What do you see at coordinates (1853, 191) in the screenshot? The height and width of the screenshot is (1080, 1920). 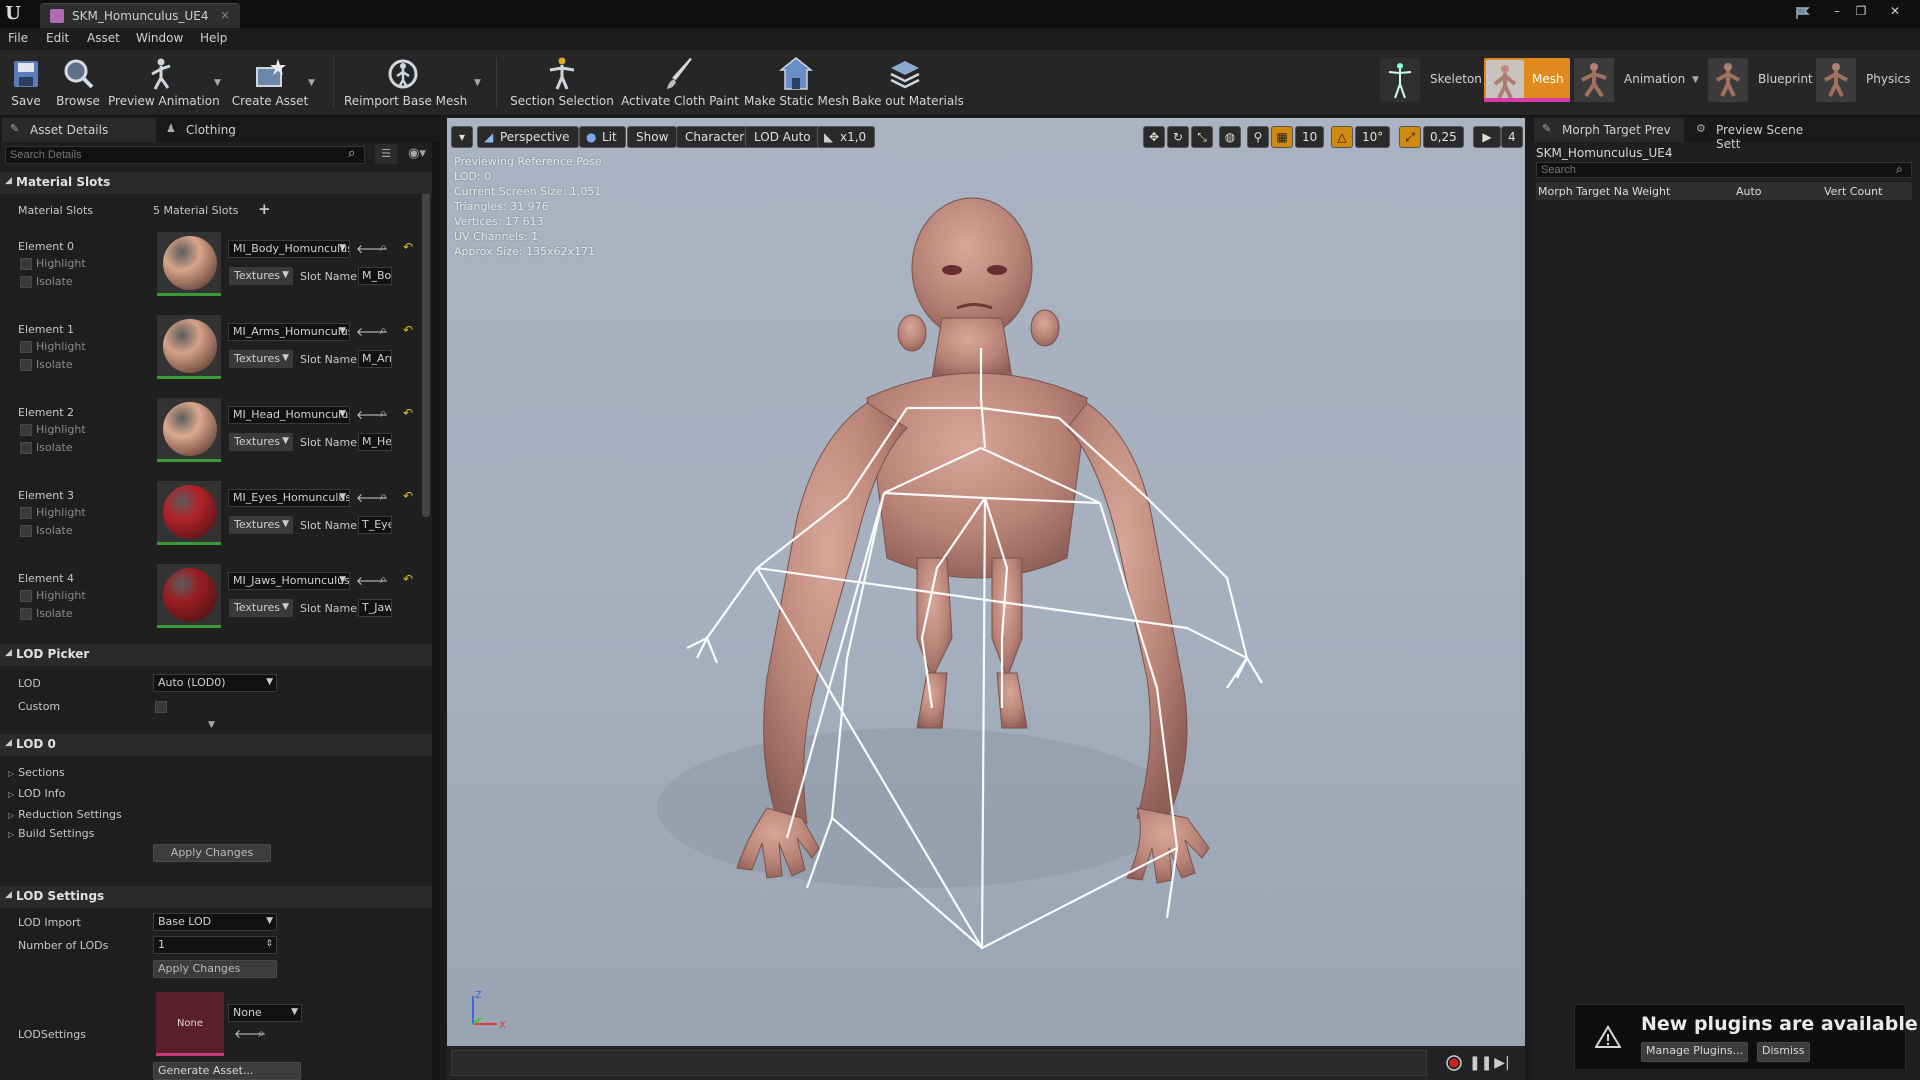 I see `column-vert-count: Vert Count` at bounding box center [1853, 191].